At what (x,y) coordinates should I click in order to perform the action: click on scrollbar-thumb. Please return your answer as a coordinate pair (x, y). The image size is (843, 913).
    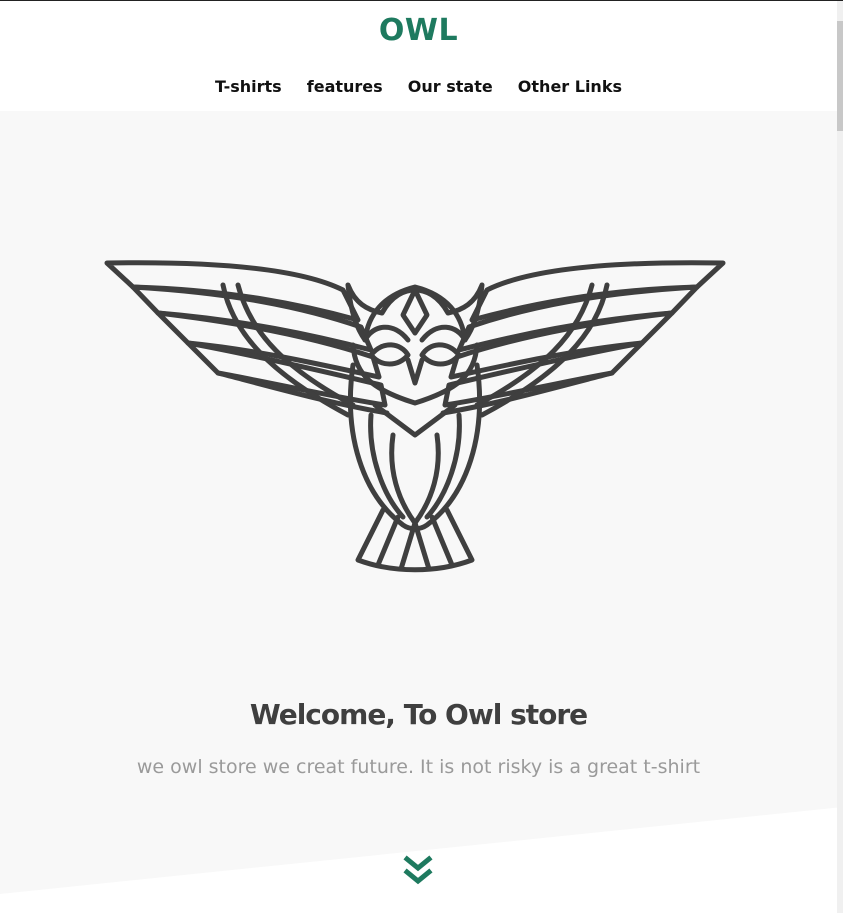
    Looking at the image, I should click on (840, 76).